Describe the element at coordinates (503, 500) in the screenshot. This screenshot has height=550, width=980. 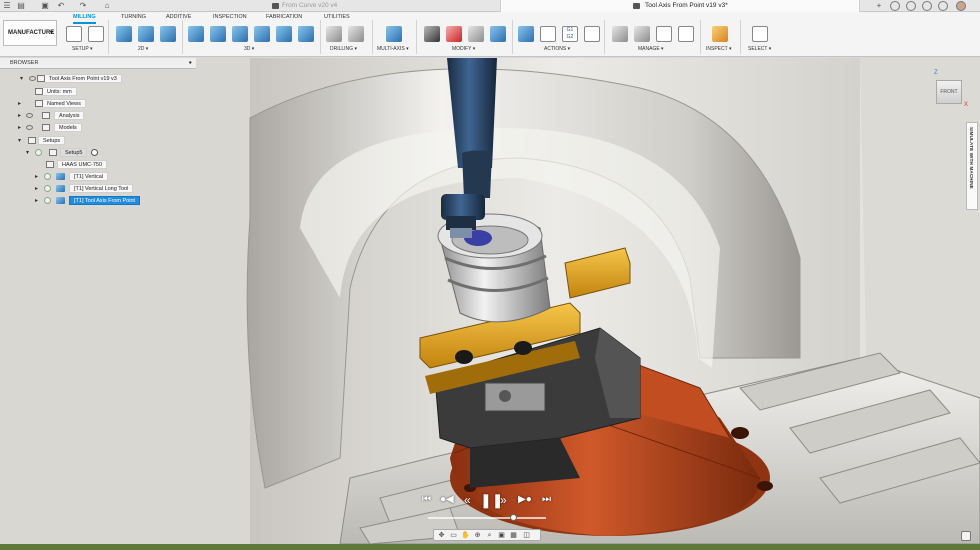
I see `step-forward-icon: »` at that location.